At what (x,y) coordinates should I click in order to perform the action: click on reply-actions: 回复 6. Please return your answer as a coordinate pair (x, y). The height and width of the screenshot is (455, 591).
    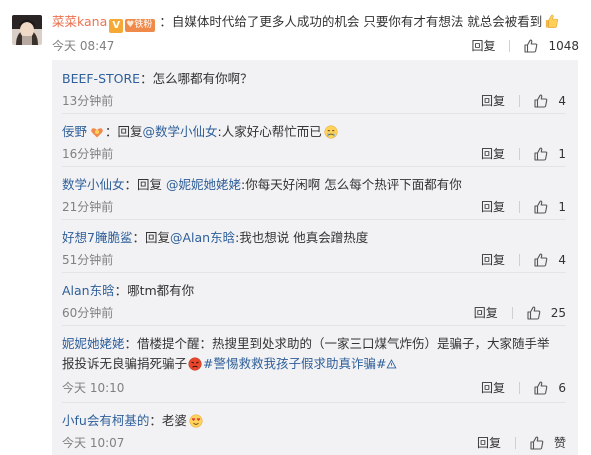
    Looking at the image, I should click on (523, 388).